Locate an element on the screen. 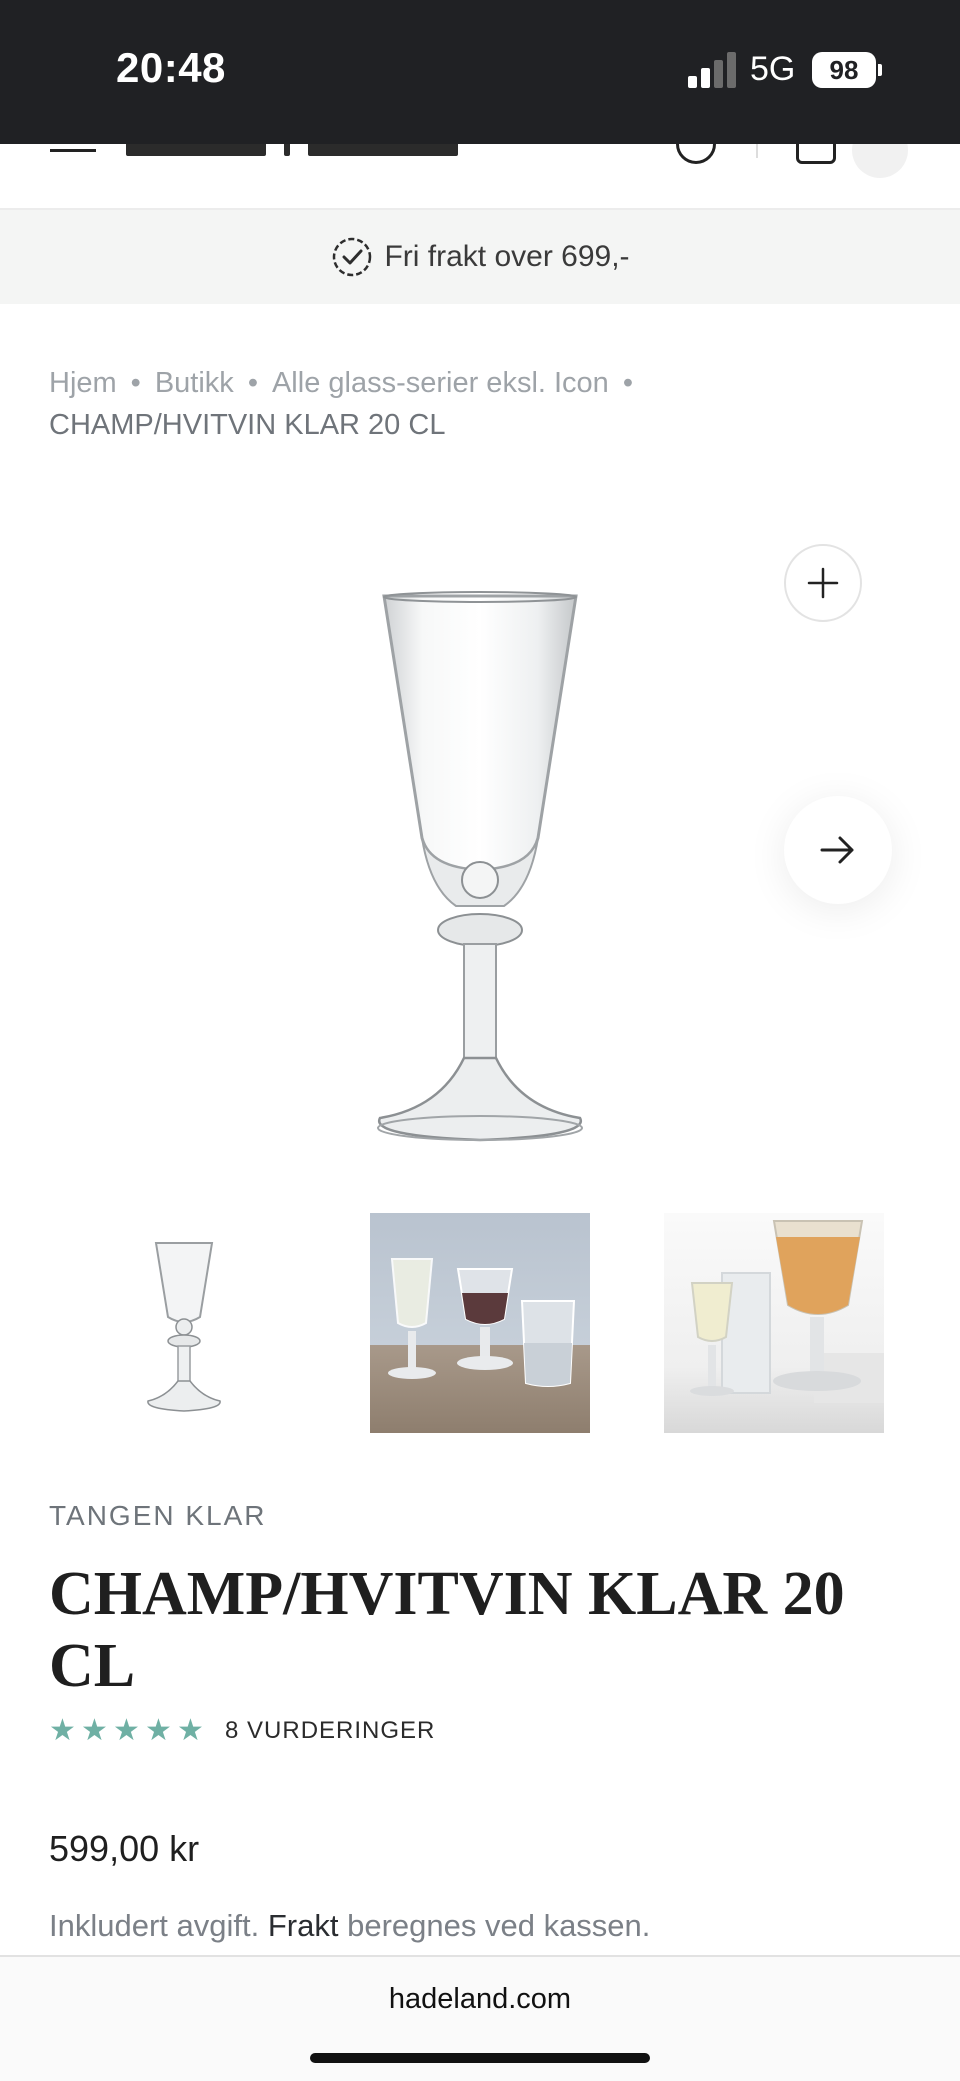  cart-icon is located at coordinates (816, 154).